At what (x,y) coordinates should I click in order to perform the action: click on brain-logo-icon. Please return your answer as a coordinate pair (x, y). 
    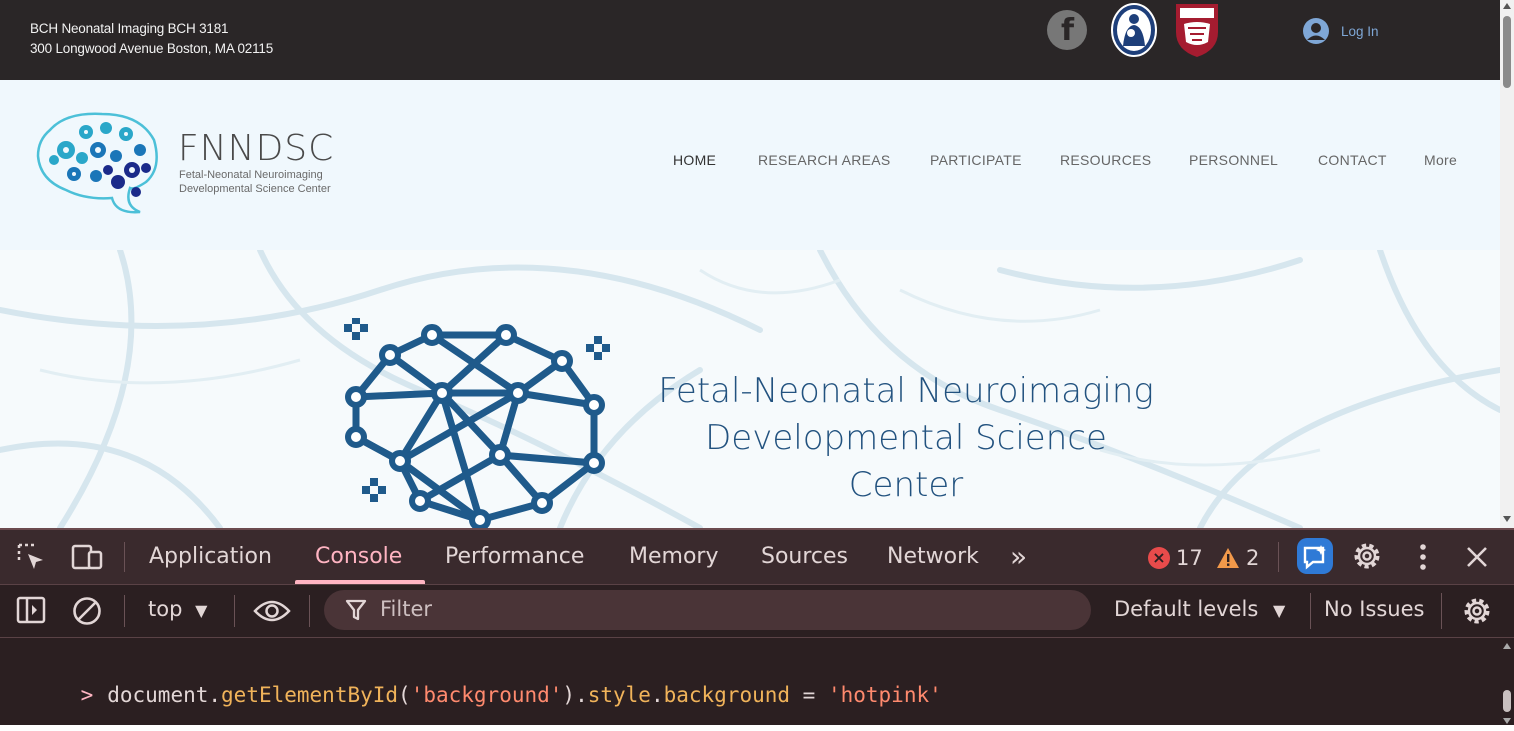
    Looking at the image, I should click on (99, 162).